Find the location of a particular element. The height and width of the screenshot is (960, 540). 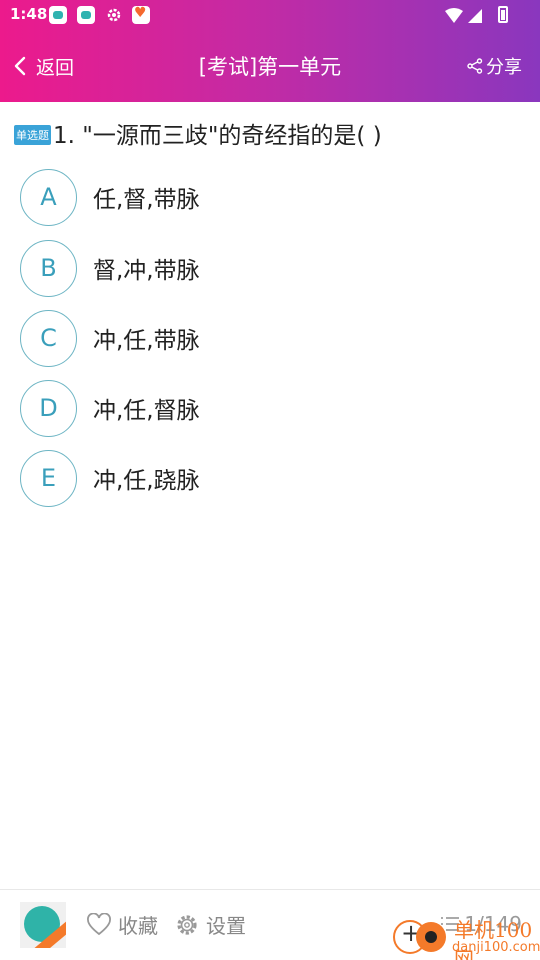

watermark-eye-icon is located at coordinates (431, 937).